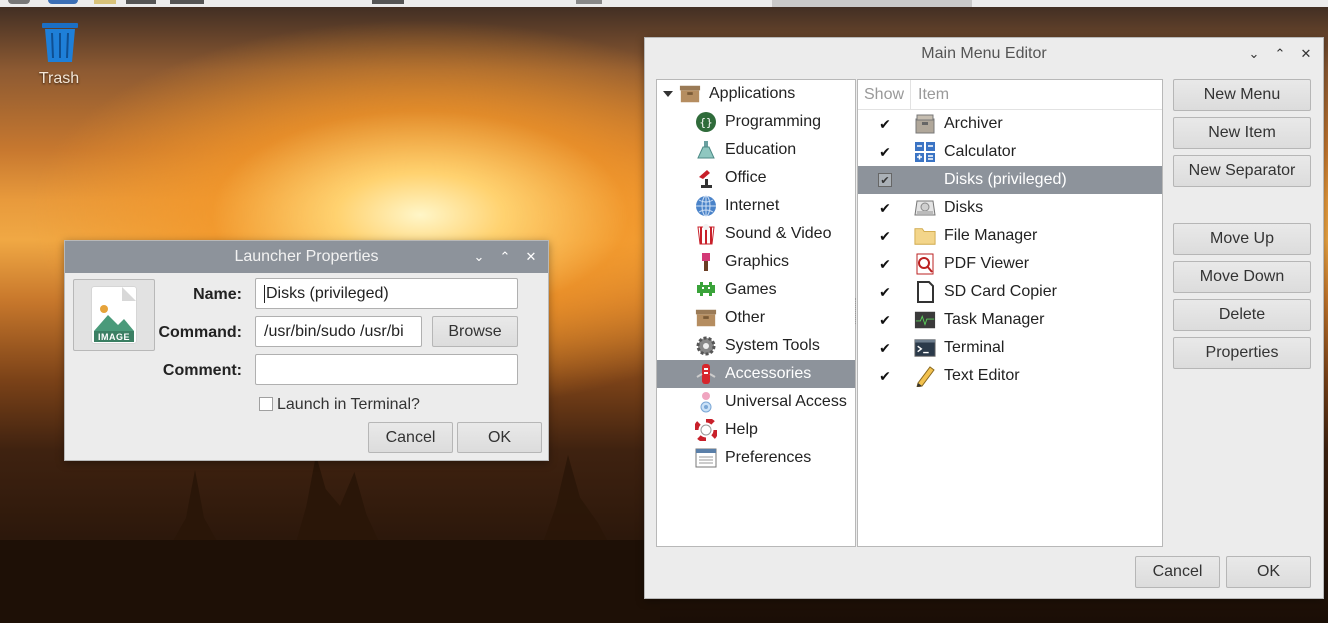 The height and width of the screenshot is (623, 1328). Describe the element at coordinates (706, 430) in the screenshot. I see `help-icon` at that location.